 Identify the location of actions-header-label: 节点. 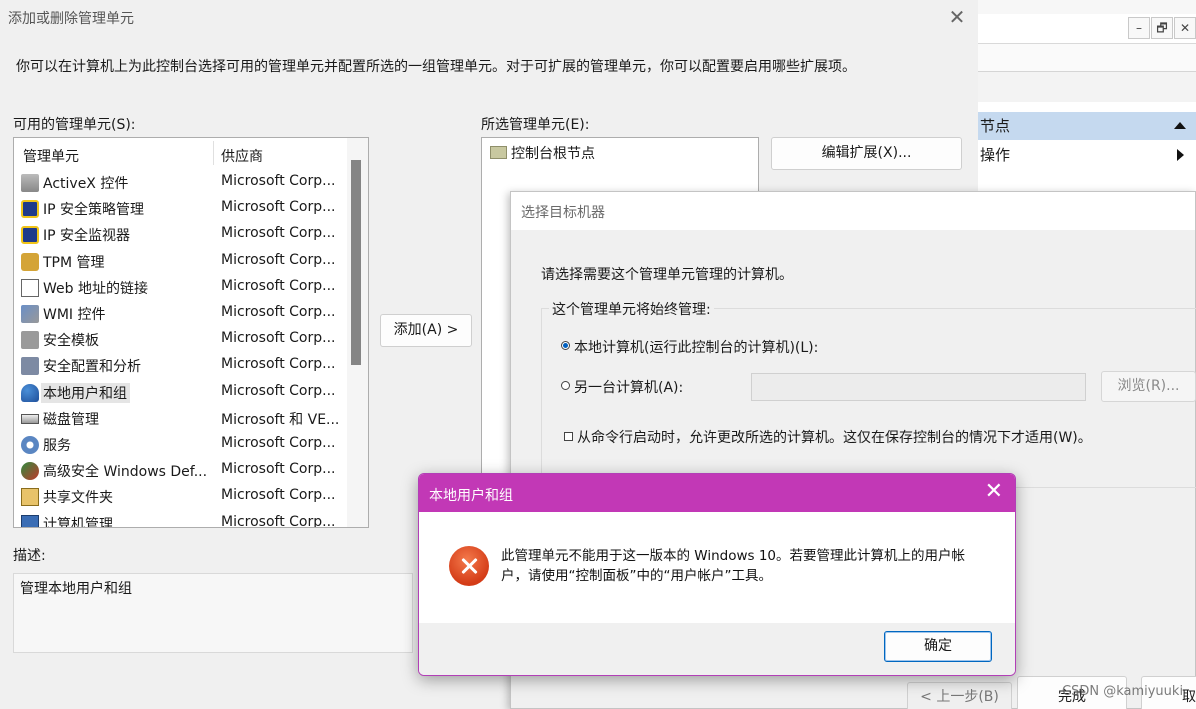
(995, 126).